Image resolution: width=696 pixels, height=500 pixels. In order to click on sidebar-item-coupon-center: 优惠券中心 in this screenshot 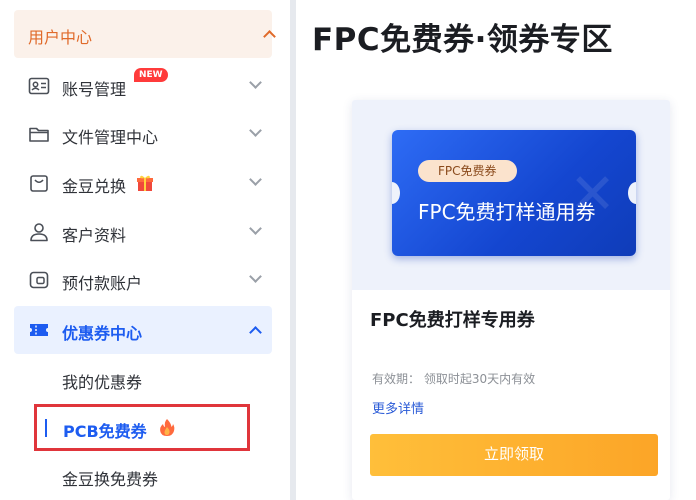, I will do `click(143, 330)`.